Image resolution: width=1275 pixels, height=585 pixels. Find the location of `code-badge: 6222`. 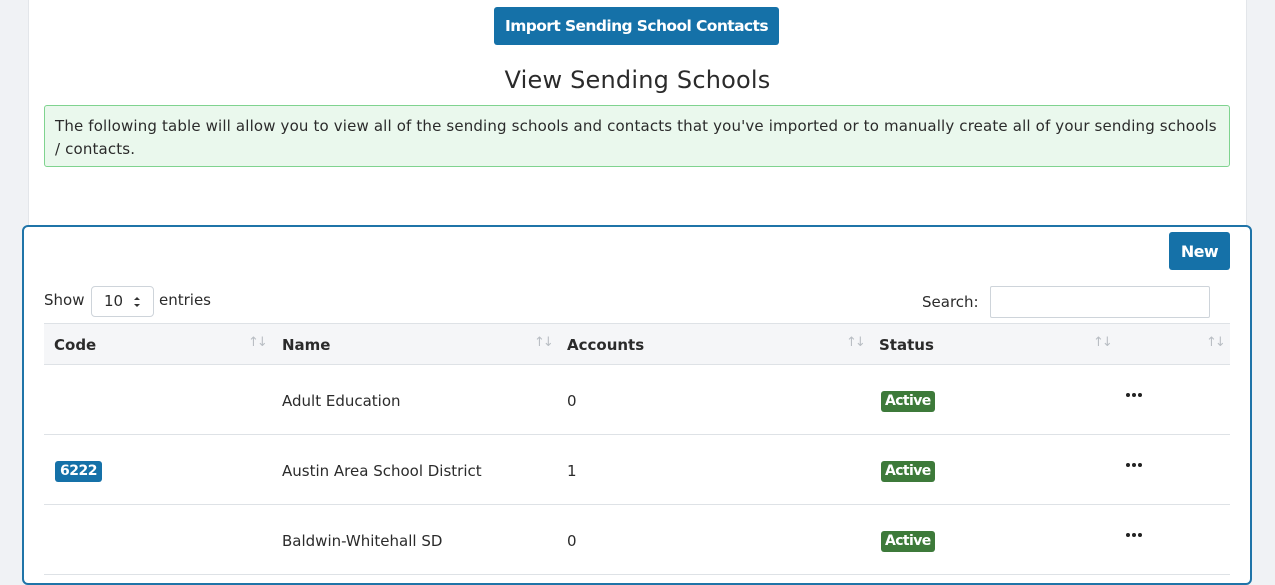

code-badge: 6222 is located at coordinates (78, 471).